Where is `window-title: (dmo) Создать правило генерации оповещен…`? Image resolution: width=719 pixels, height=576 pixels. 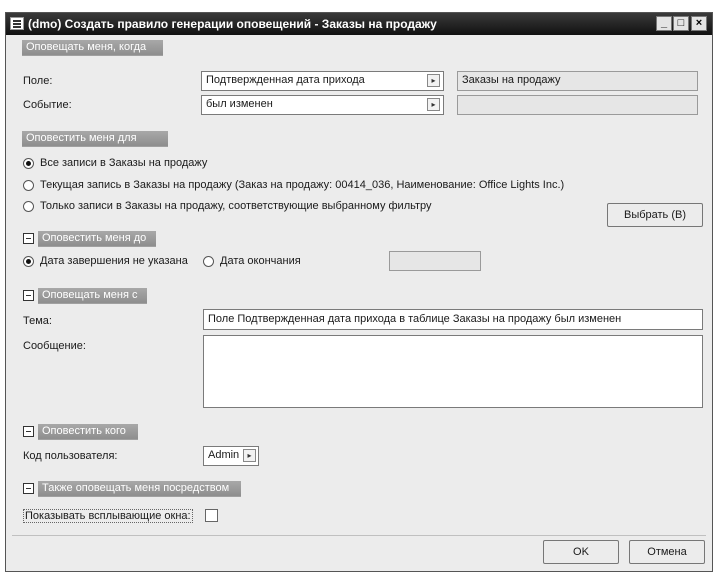
window-title: (dmo) Создать правило генерации оповещен… is located at coordinates (232, 24).